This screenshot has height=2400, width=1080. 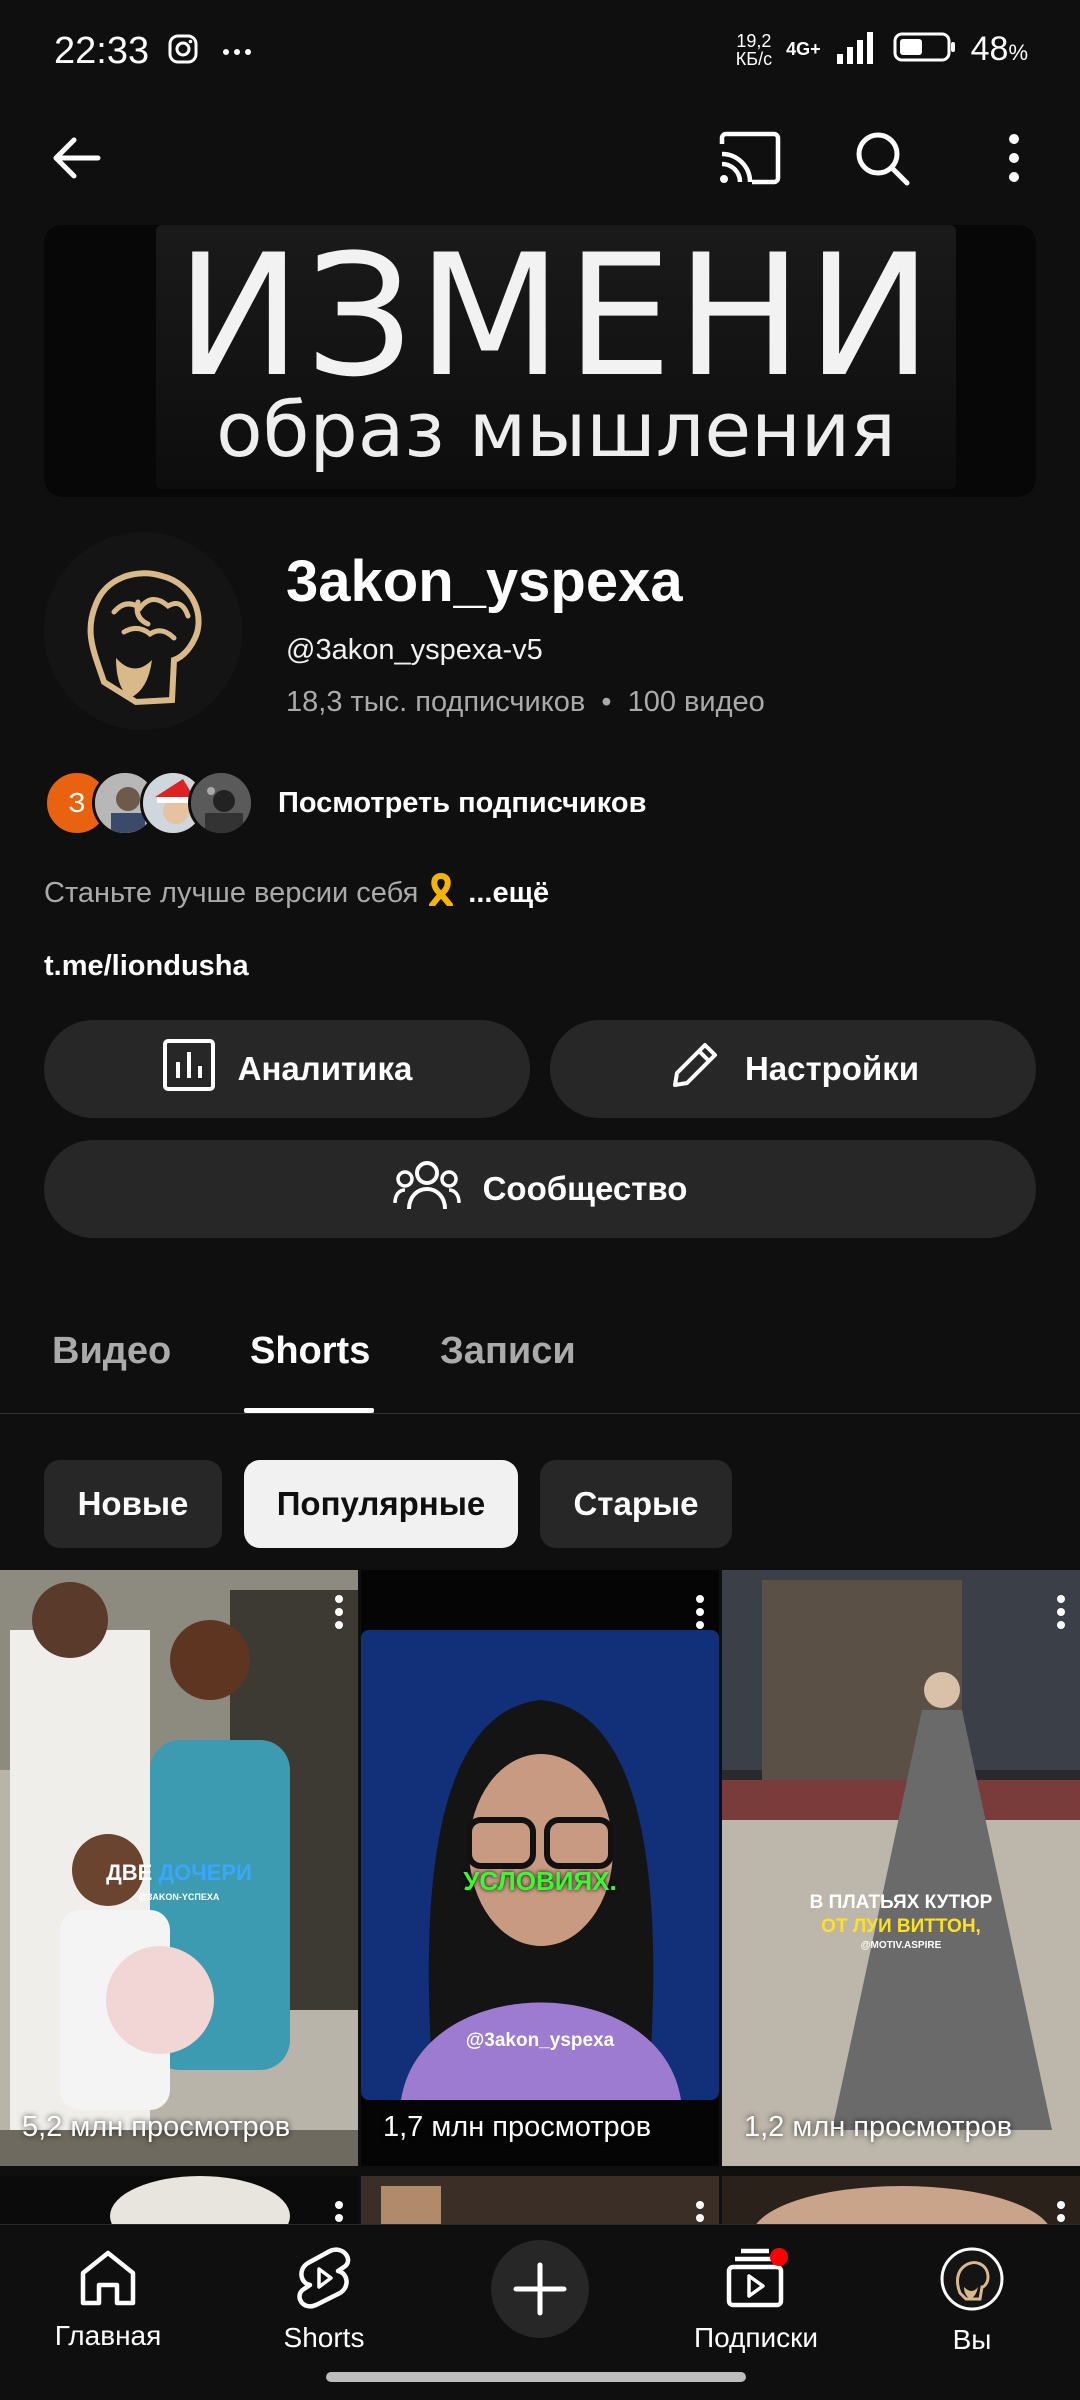 I want to click on channel-banner: ИЗМЕНИ образ мышления, so click(x=540, y=361).